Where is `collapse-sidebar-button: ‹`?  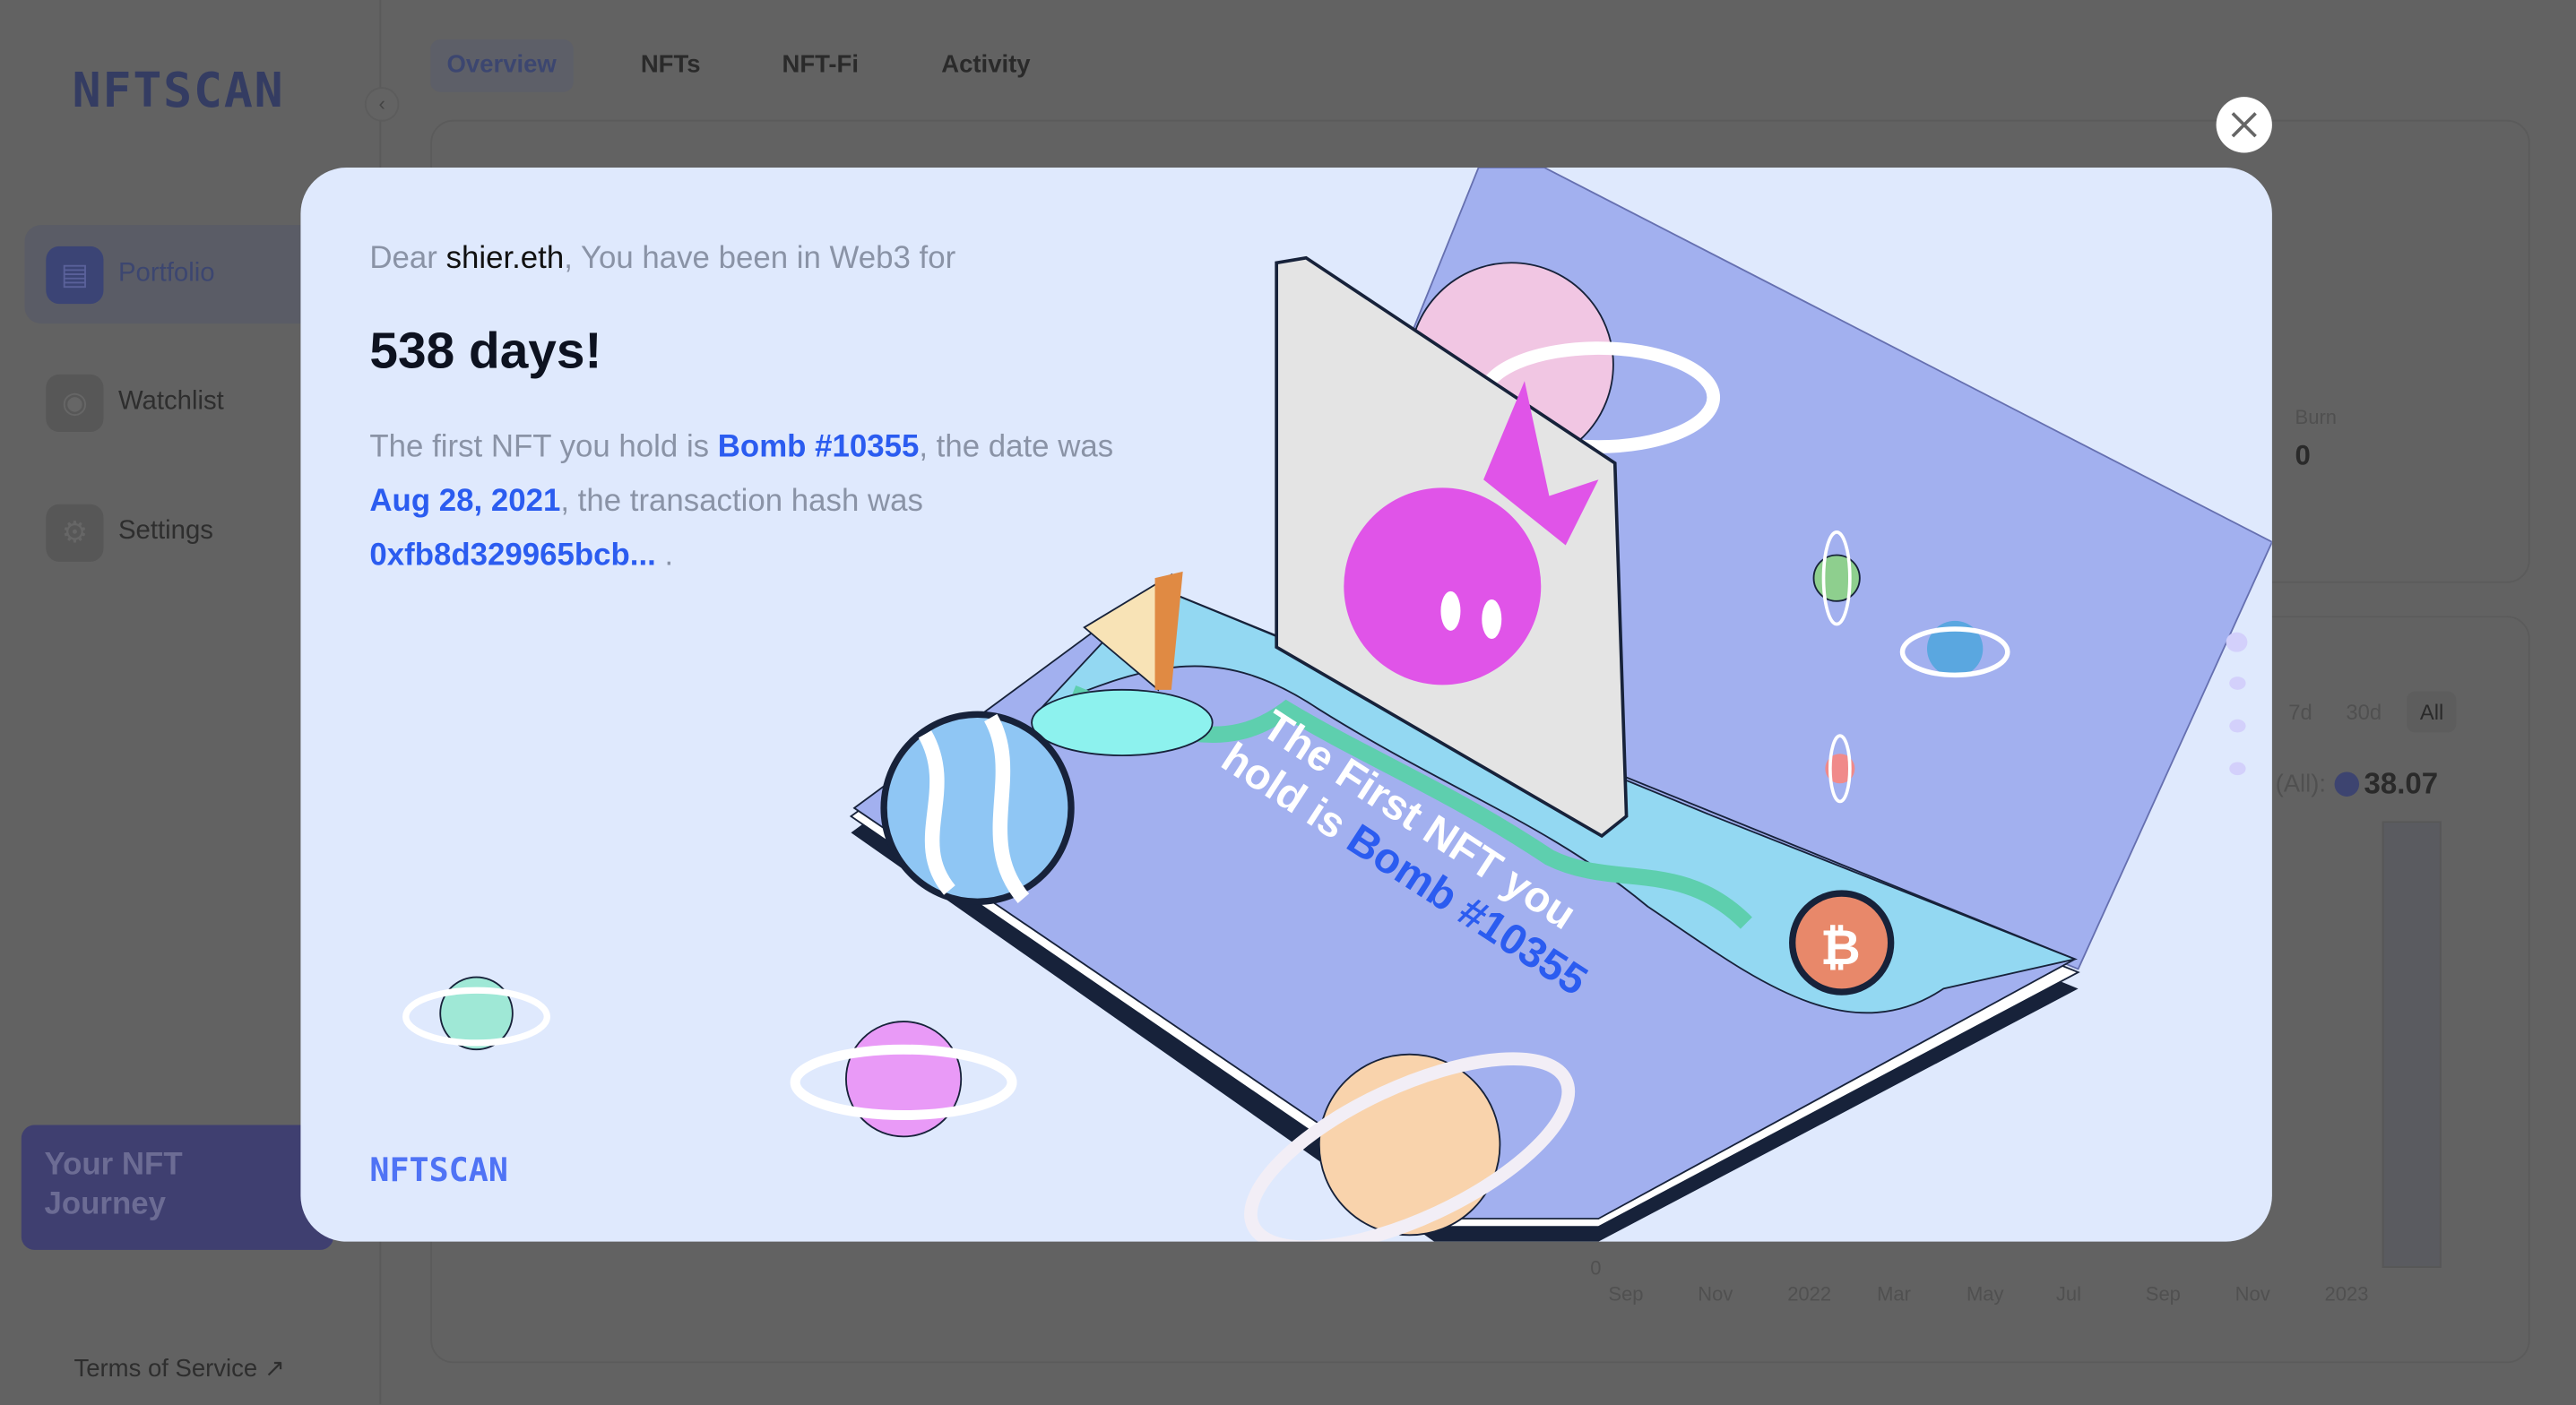
collapse-sidebar-button: ‹ is located at coordinates (382, 104).